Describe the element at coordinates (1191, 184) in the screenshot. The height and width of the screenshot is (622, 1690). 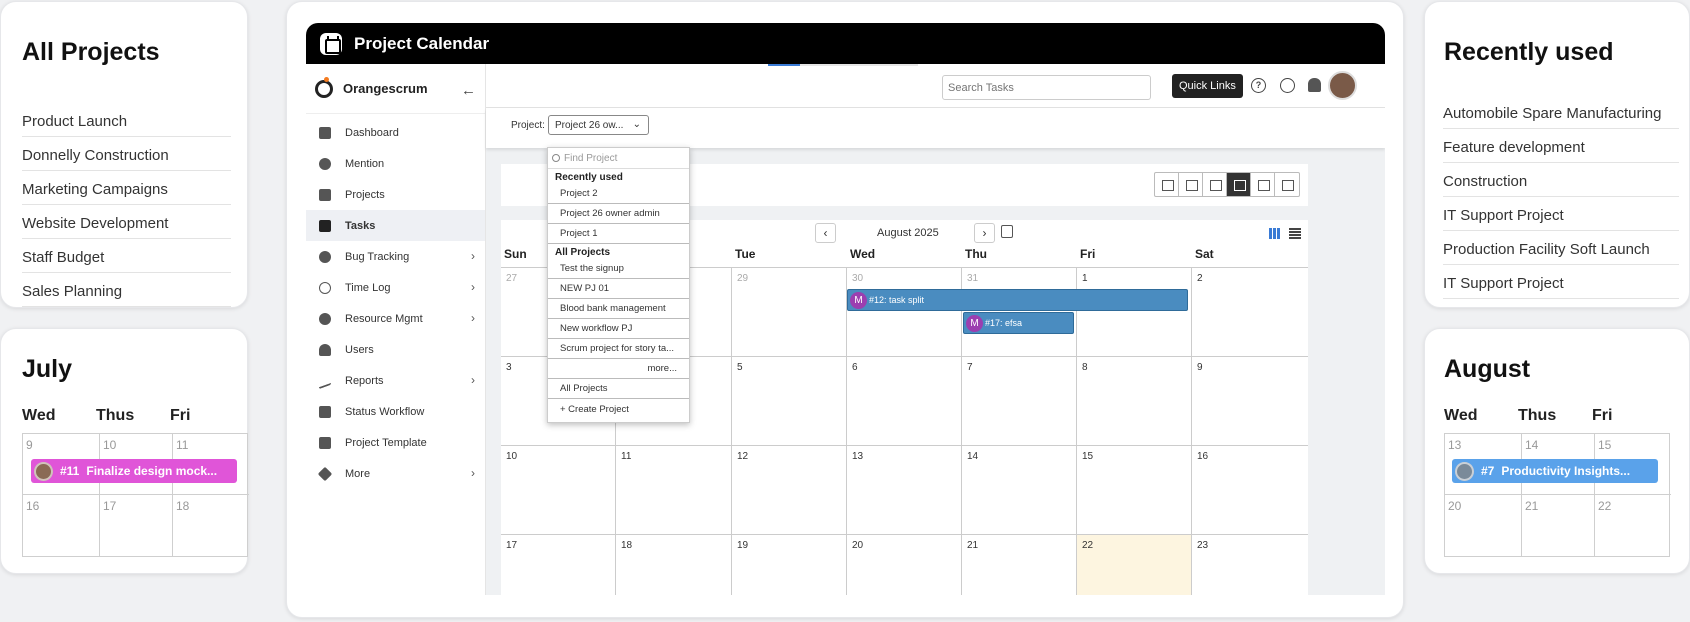
I see `compact-view-icon` at that location.